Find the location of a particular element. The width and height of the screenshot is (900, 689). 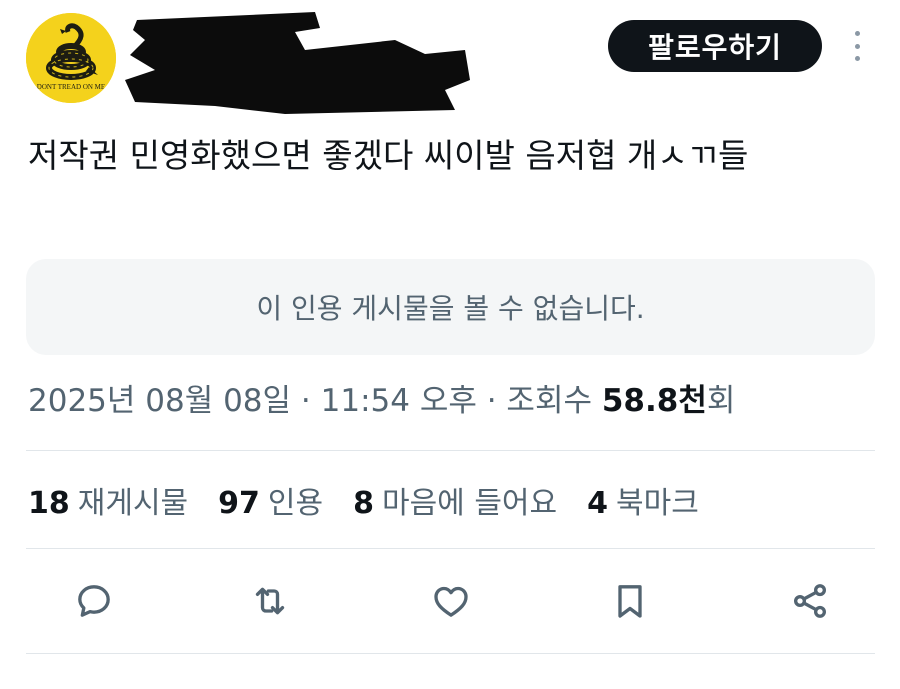

stat-likes: 8 마음에 들어요 is located at coordinates (455, 500).